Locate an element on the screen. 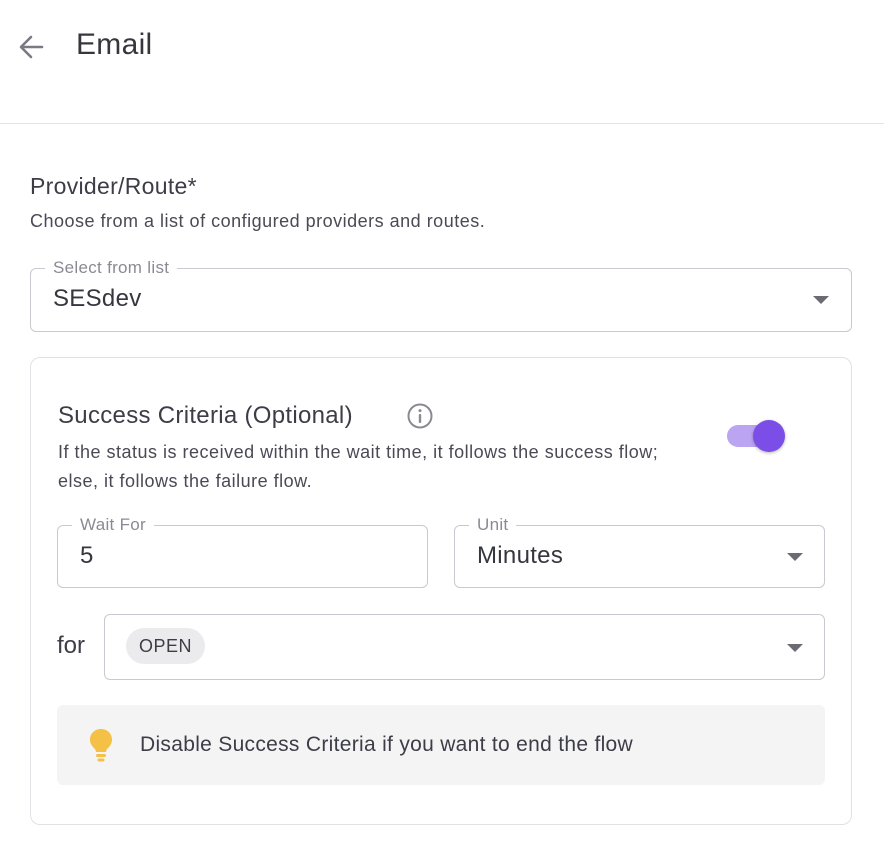 The image size is (884, 864). provider-route-title: Provider/Route* is located at coordinates (113, 186).